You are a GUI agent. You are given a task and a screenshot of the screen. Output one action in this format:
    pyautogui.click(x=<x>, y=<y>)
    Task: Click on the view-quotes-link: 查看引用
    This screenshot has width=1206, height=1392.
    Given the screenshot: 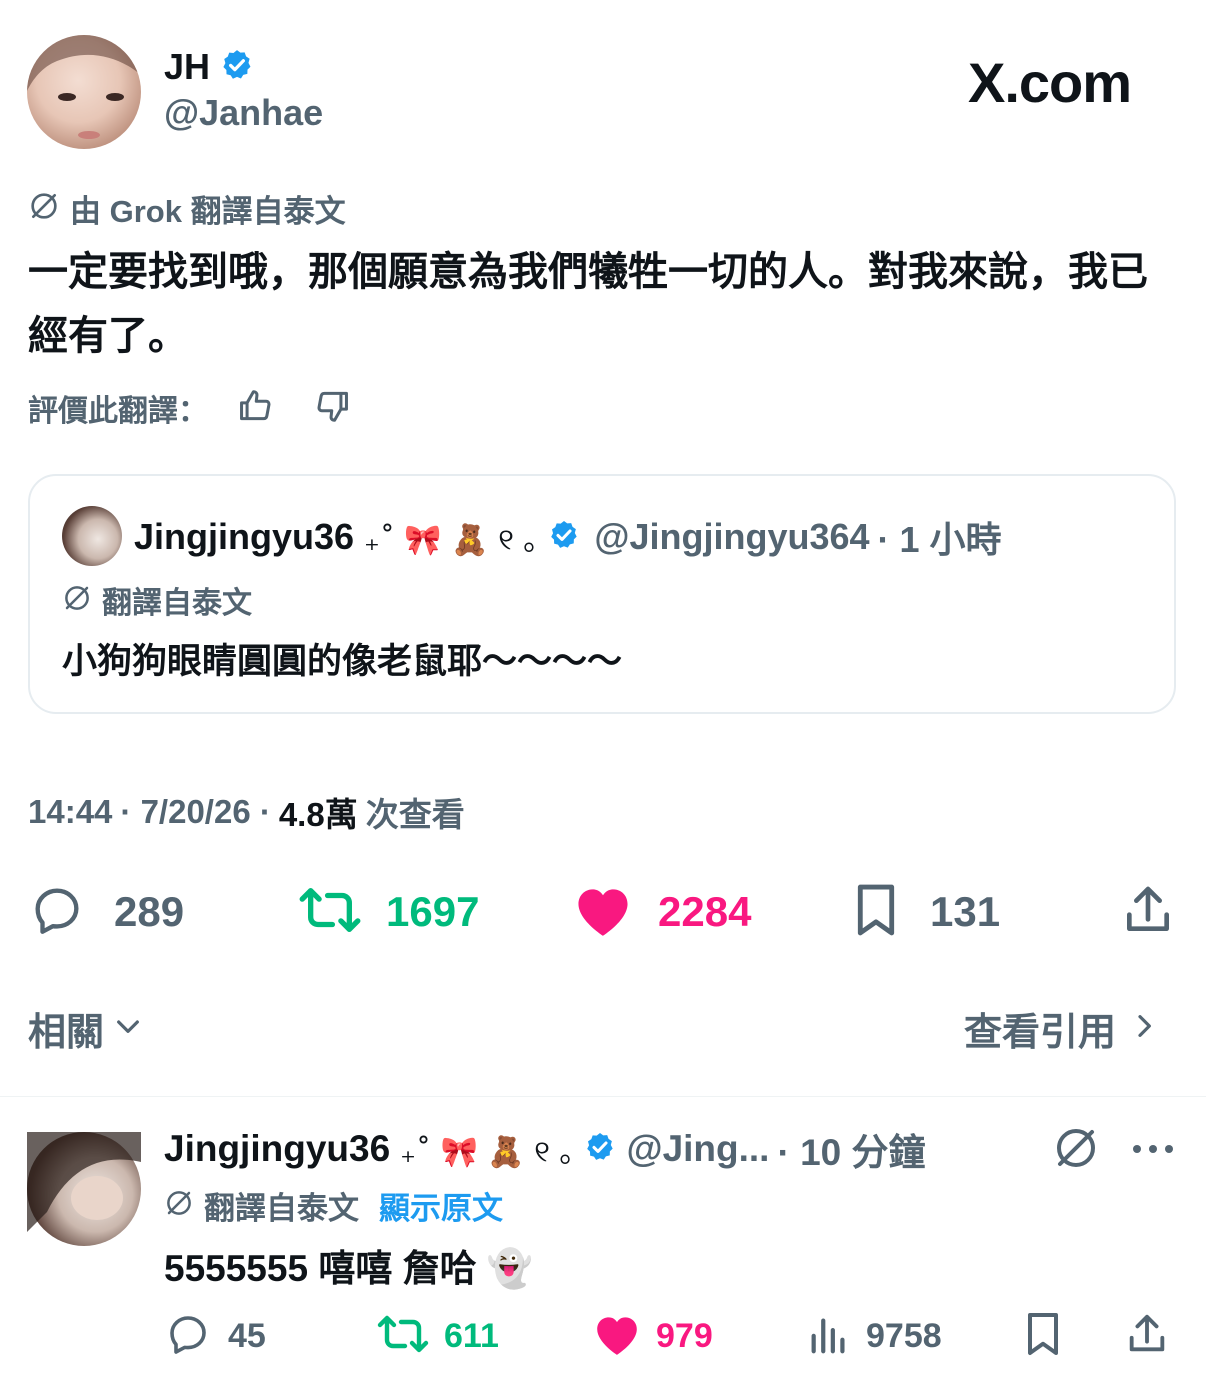 What is the action you would take?
    pyautogui.click(x=1061, y=1029)
    